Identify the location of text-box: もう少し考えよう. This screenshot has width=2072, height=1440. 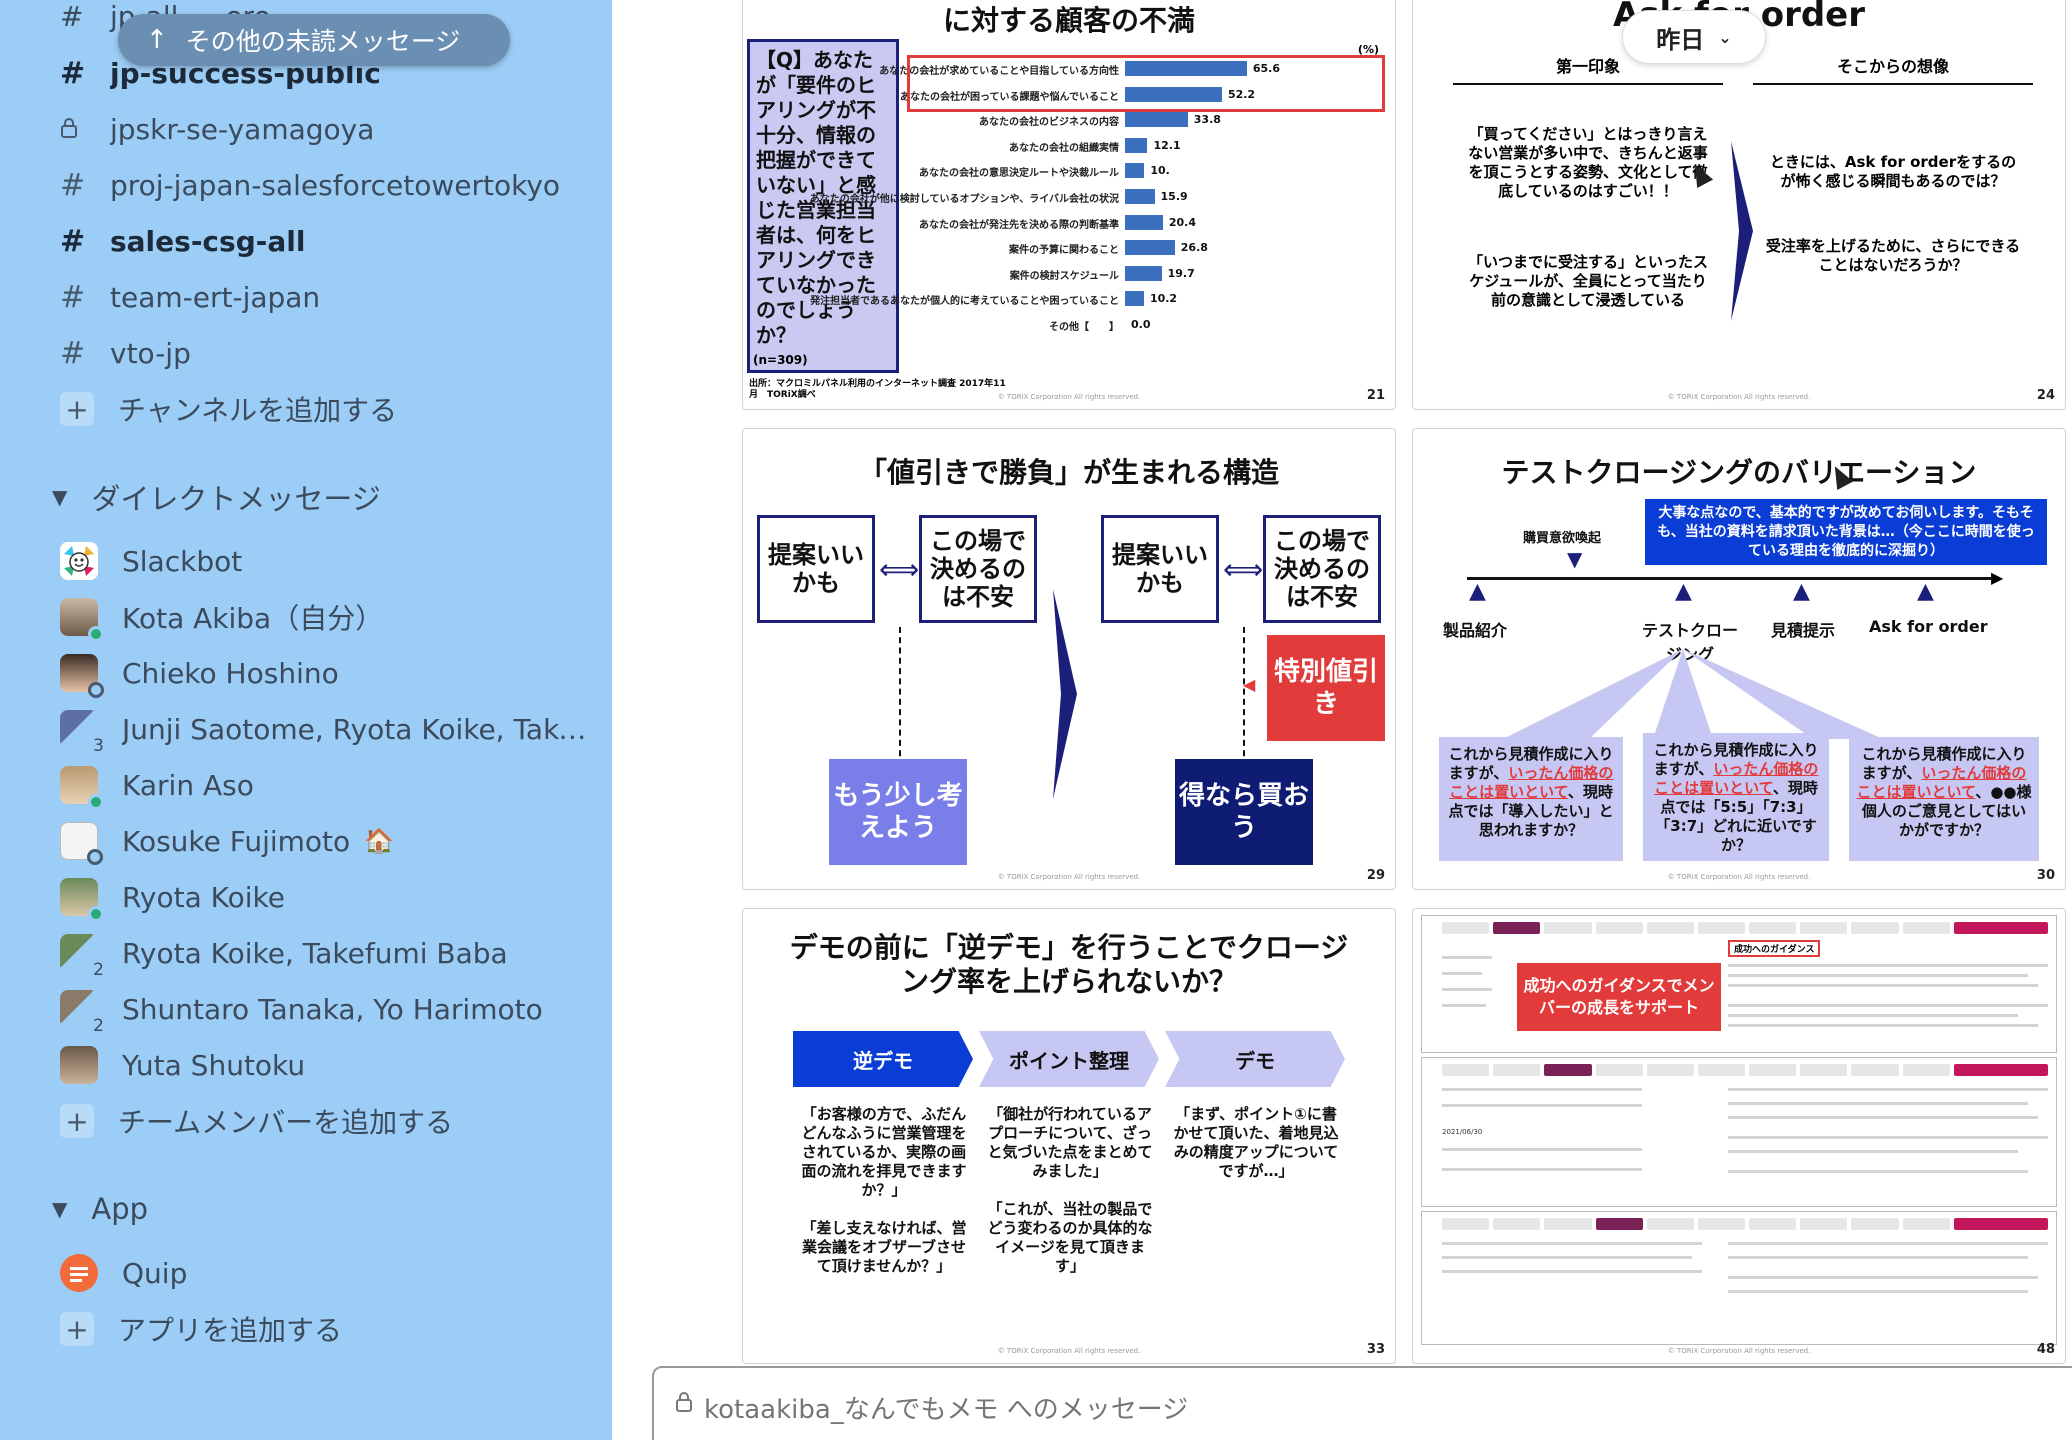
(898, 812).